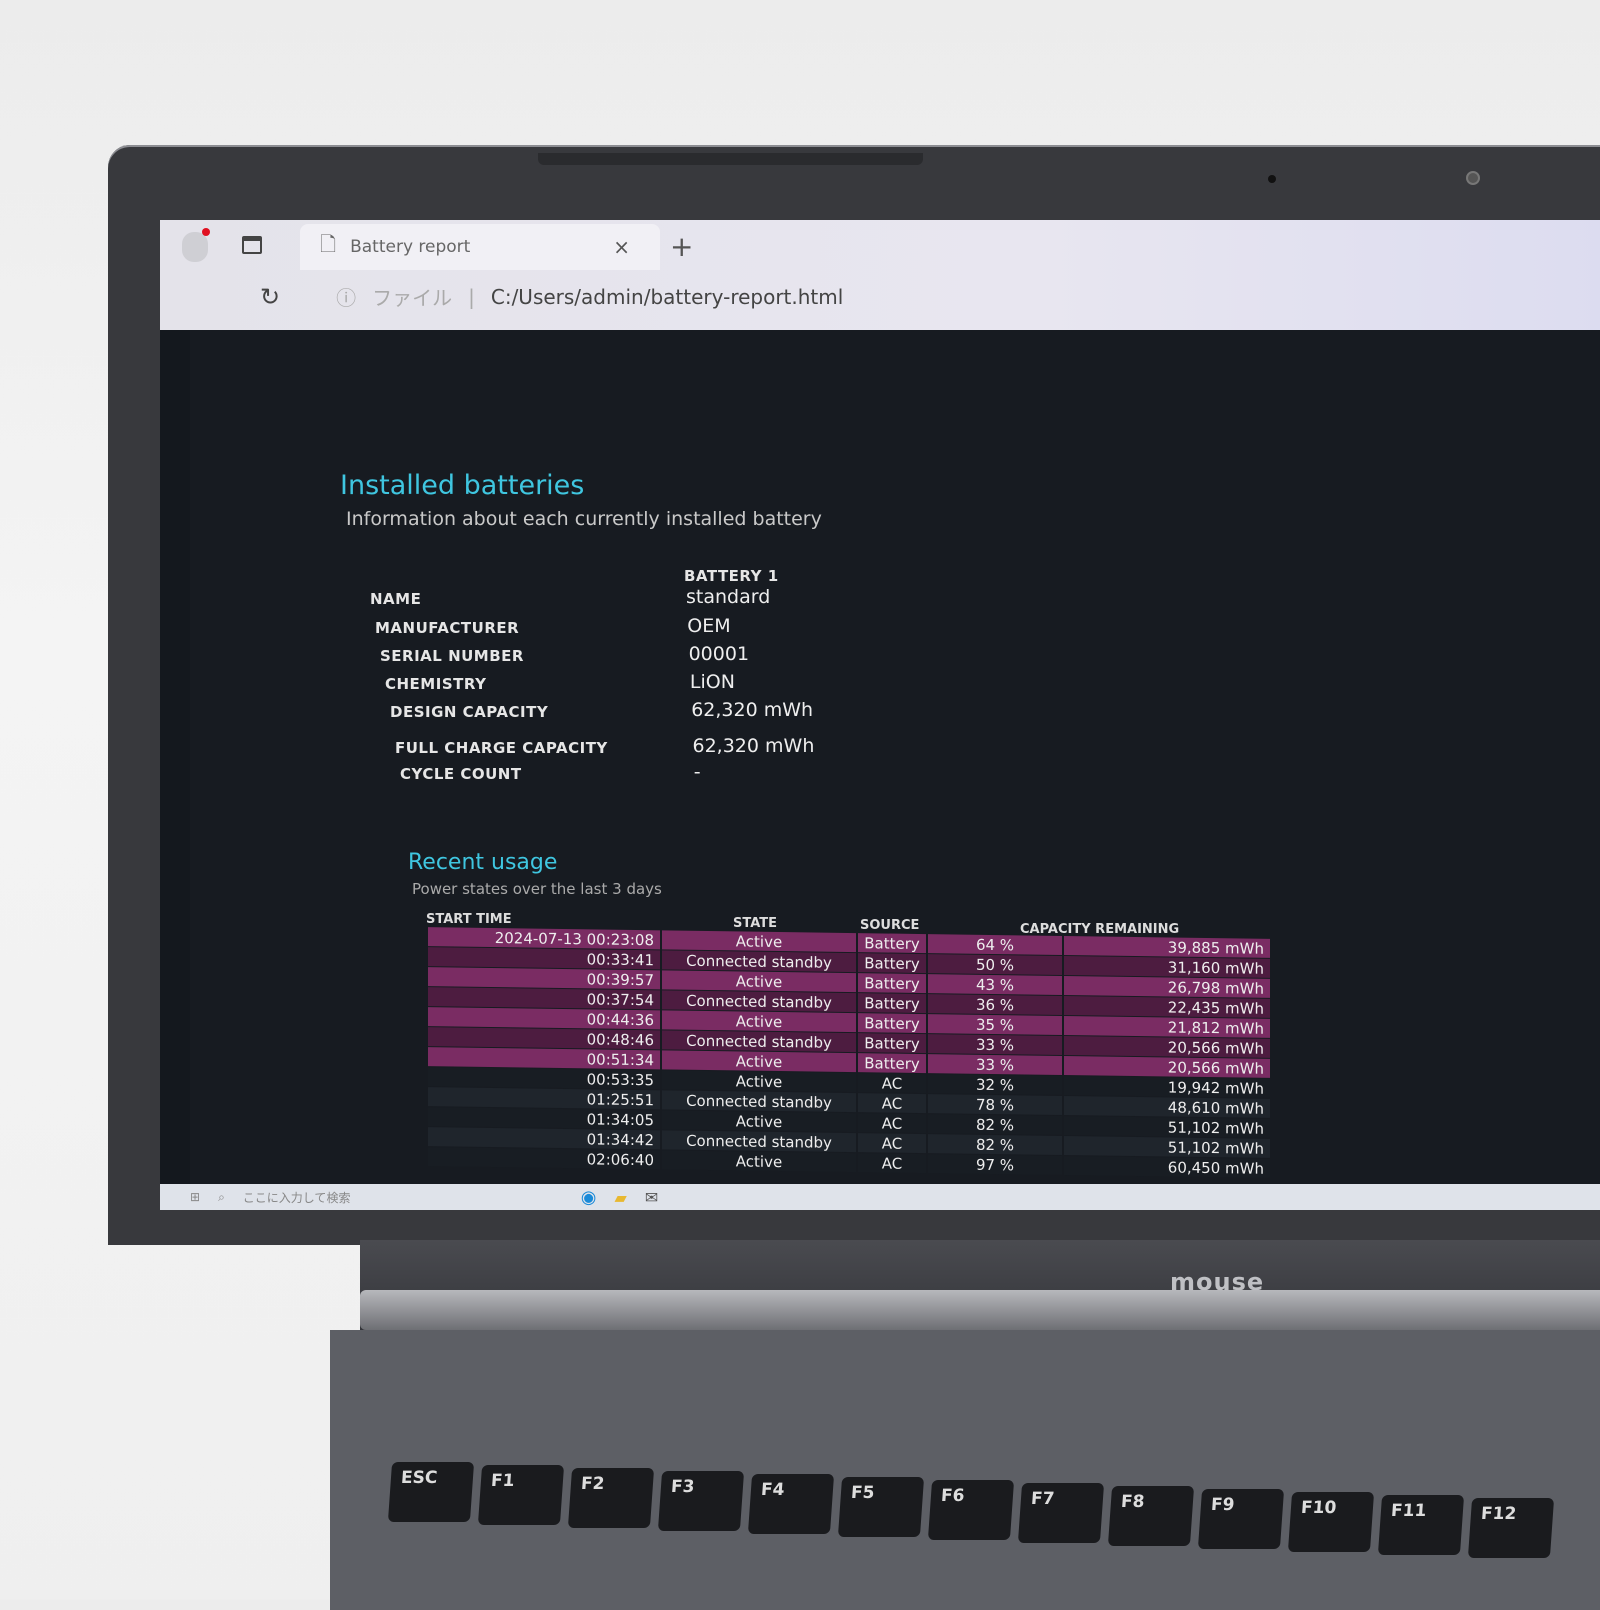  Describe the element at coordinates (544, 958) in the screenshot. I see `cell-time: 00:33:41` at that location.